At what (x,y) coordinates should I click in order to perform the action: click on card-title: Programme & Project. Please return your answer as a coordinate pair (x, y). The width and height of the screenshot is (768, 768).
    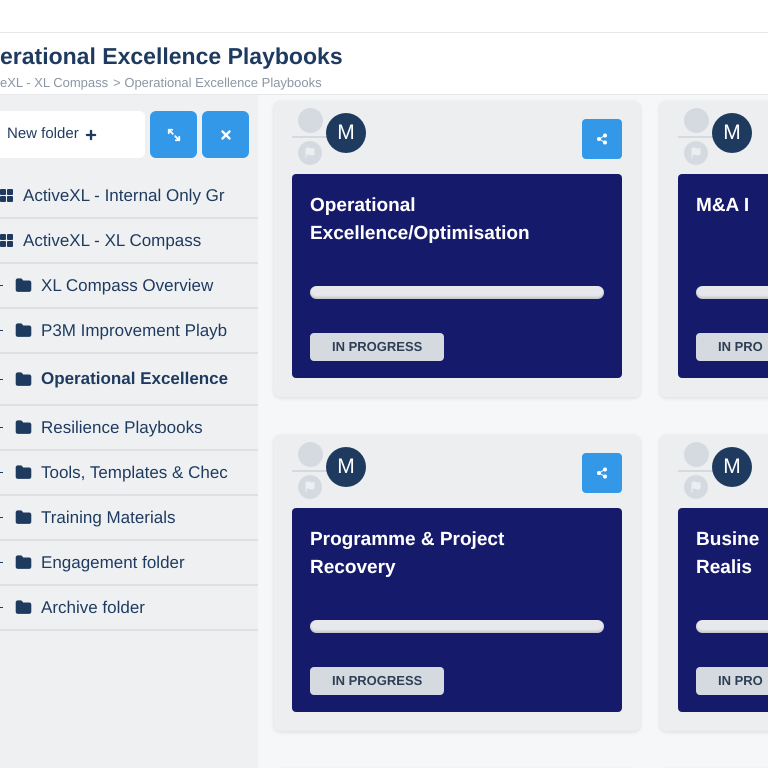
    Looking at the image, I should click on (408, 540).